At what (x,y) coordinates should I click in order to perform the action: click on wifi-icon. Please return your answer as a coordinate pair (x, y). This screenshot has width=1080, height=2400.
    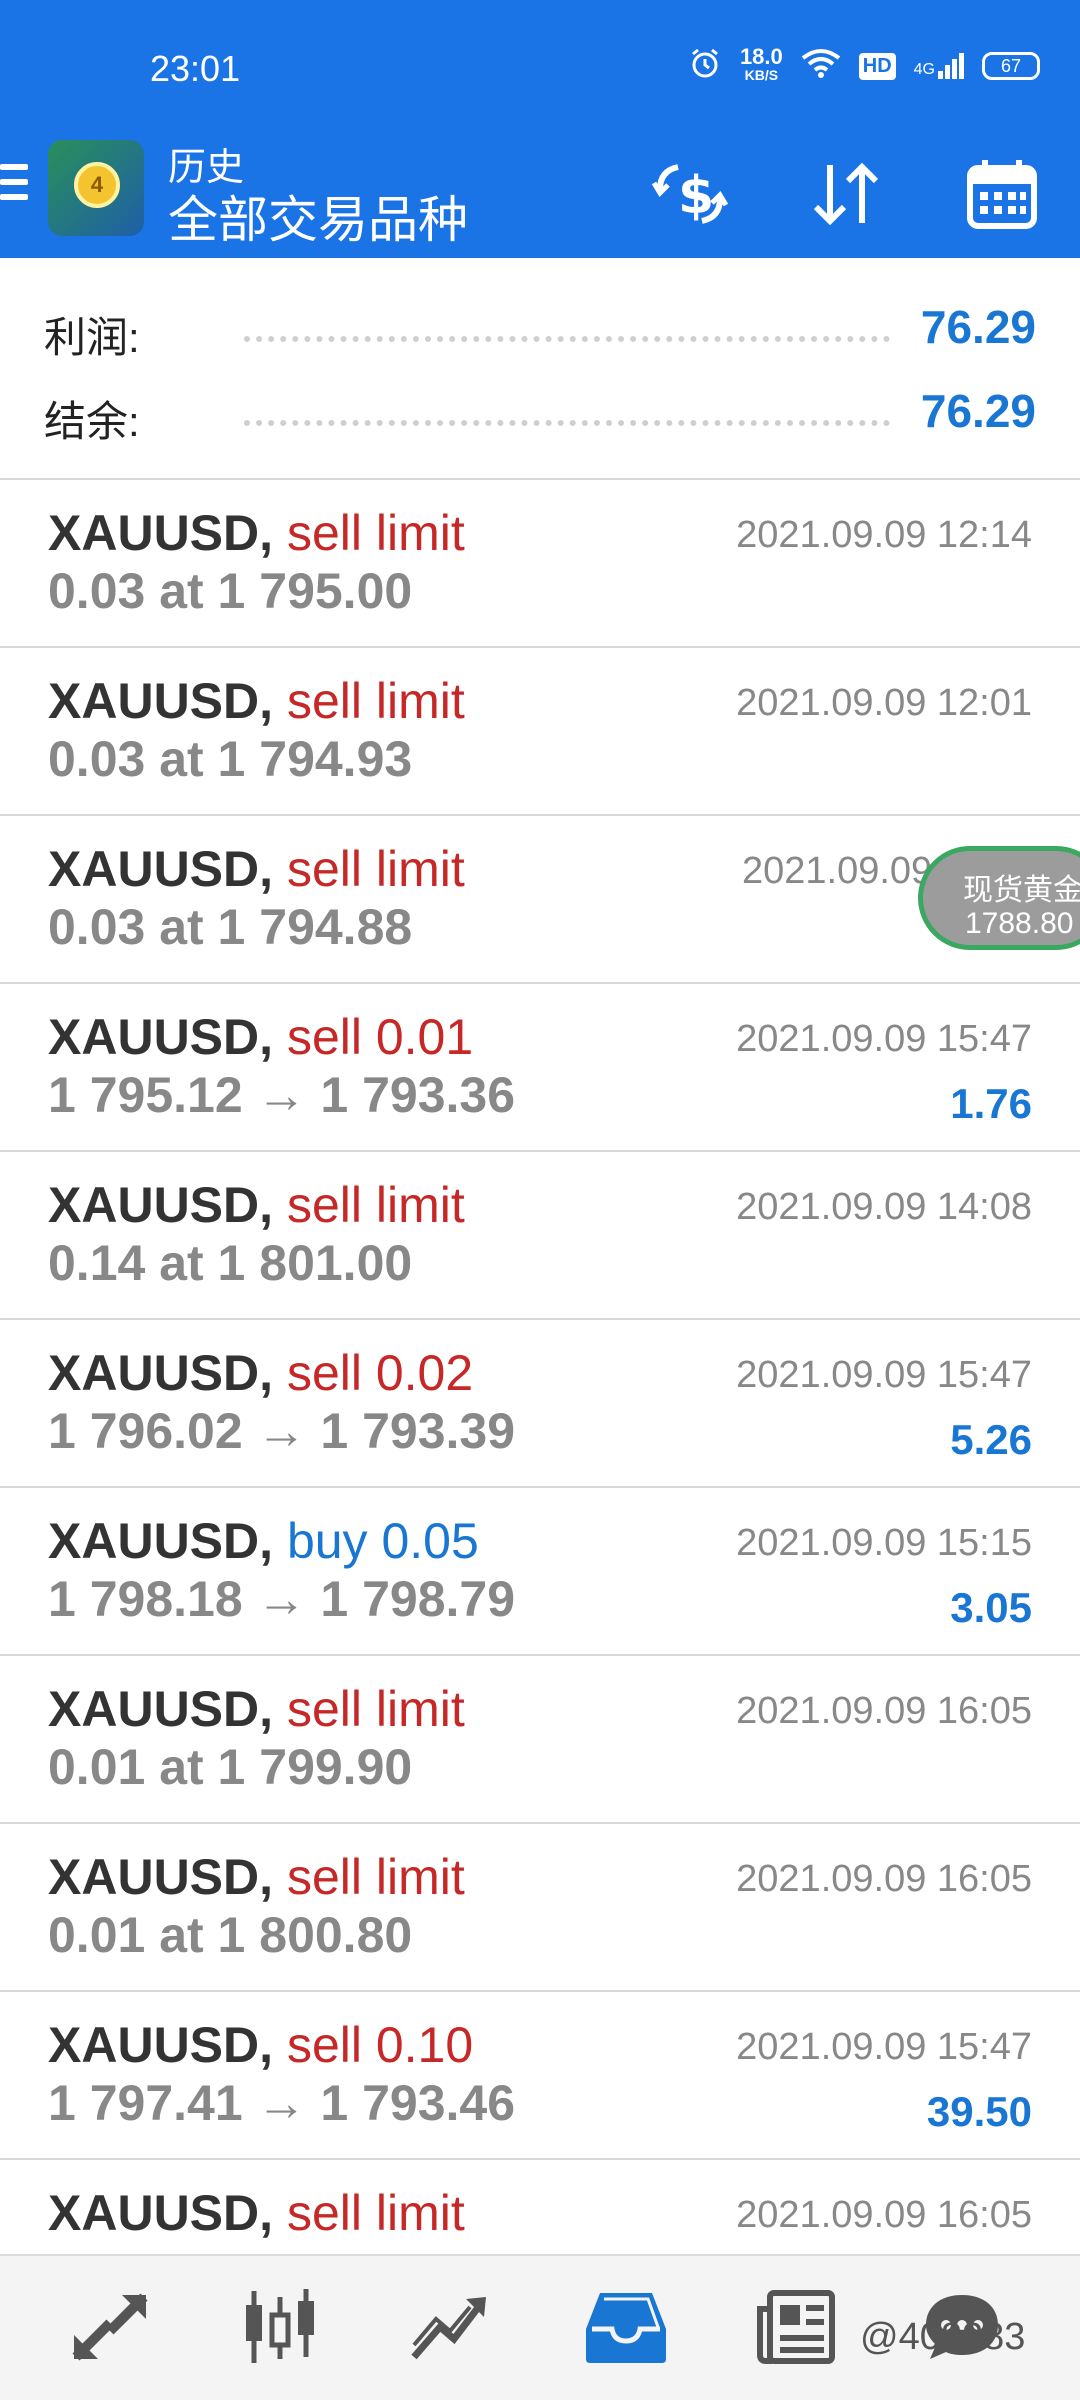
    Looking at the image, I should click on (821, 66).